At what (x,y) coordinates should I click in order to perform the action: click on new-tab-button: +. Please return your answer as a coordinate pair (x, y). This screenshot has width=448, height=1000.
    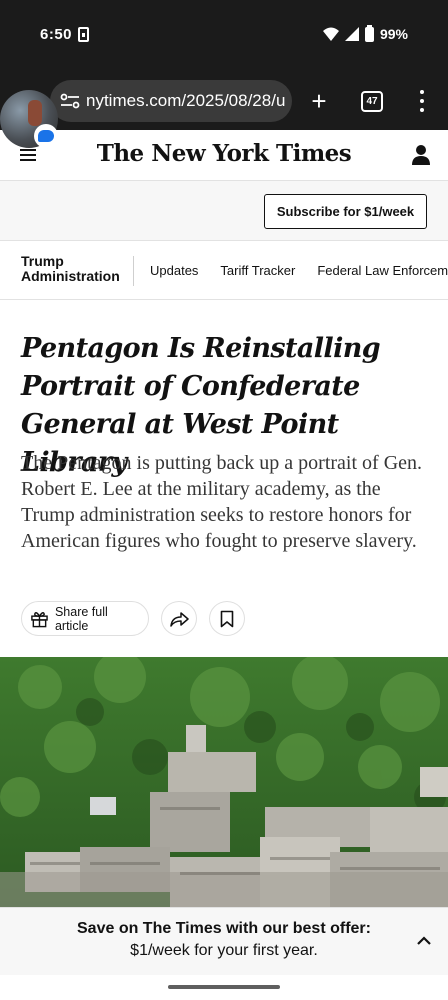
    Looking at the image, I should click on (319, 101).